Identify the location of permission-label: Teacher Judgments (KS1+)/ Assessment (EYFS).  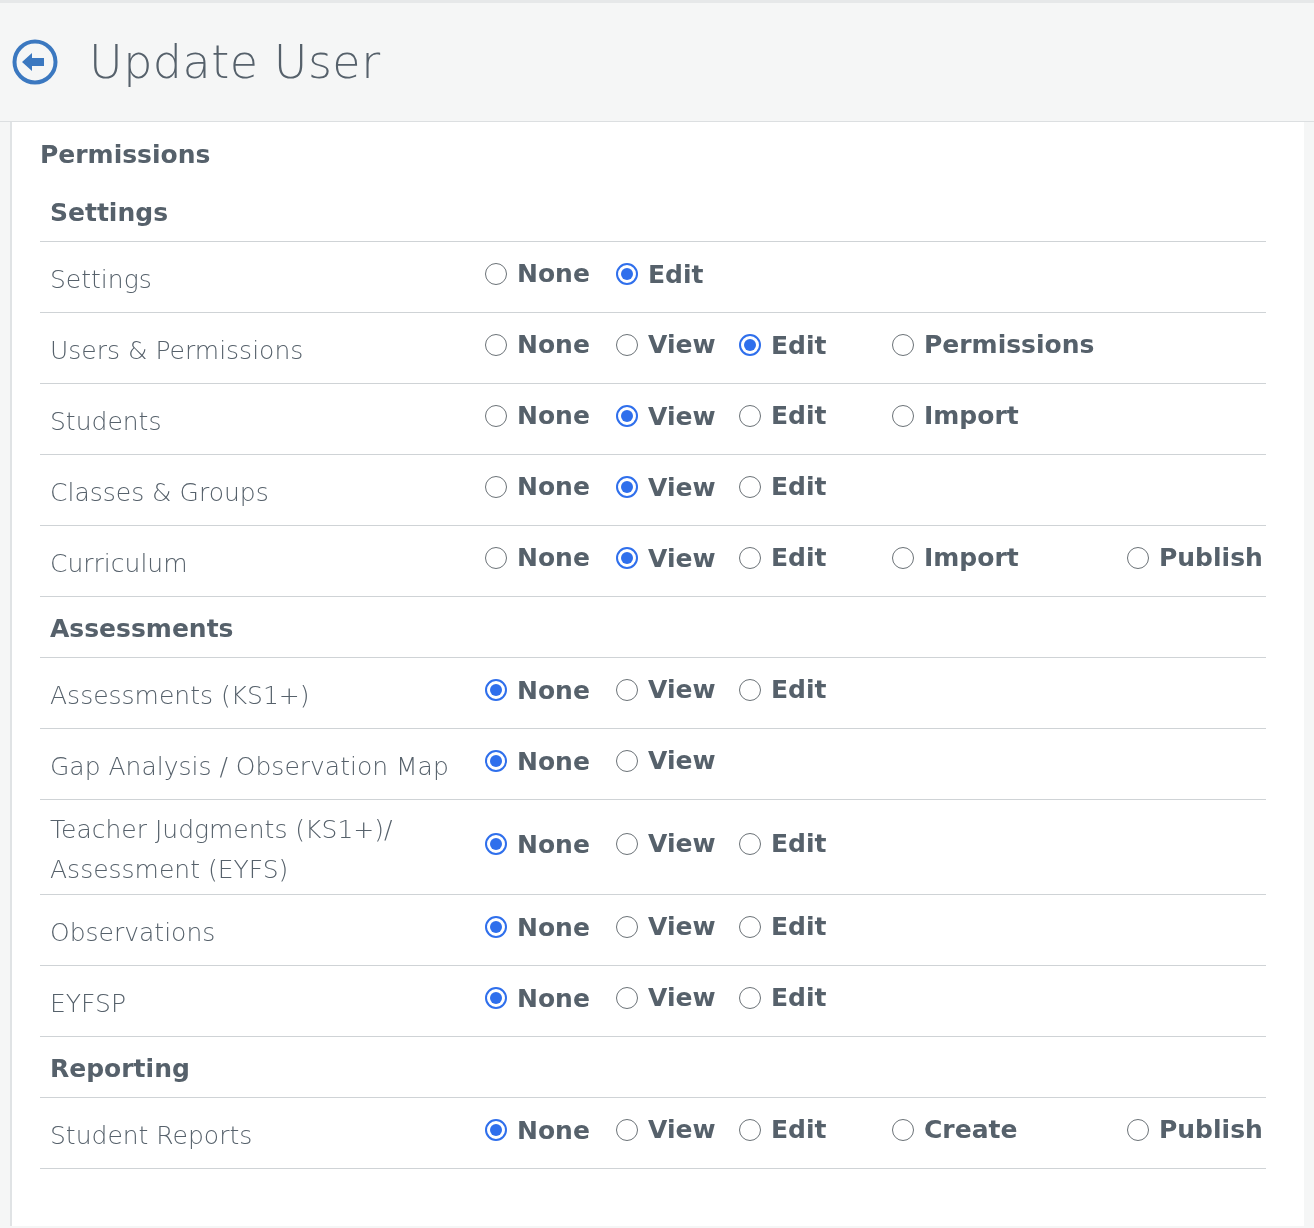
(222, 850).